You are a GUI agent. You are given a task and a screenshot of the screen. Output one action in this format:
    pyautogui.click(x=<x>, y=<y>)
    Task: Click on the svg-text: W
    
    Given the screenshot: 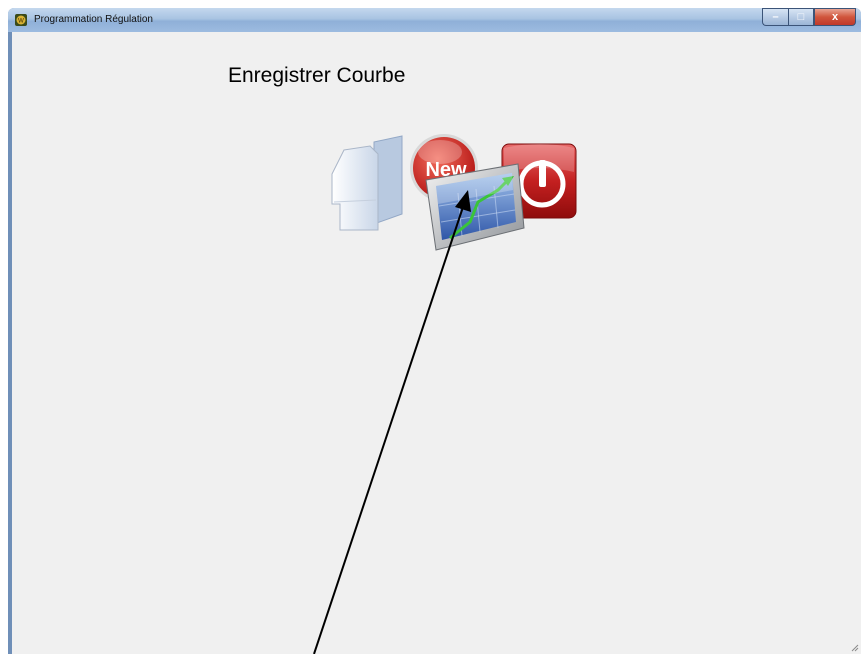 What is the action you would take?
    pyautogui.click(x=21, y=22)
    